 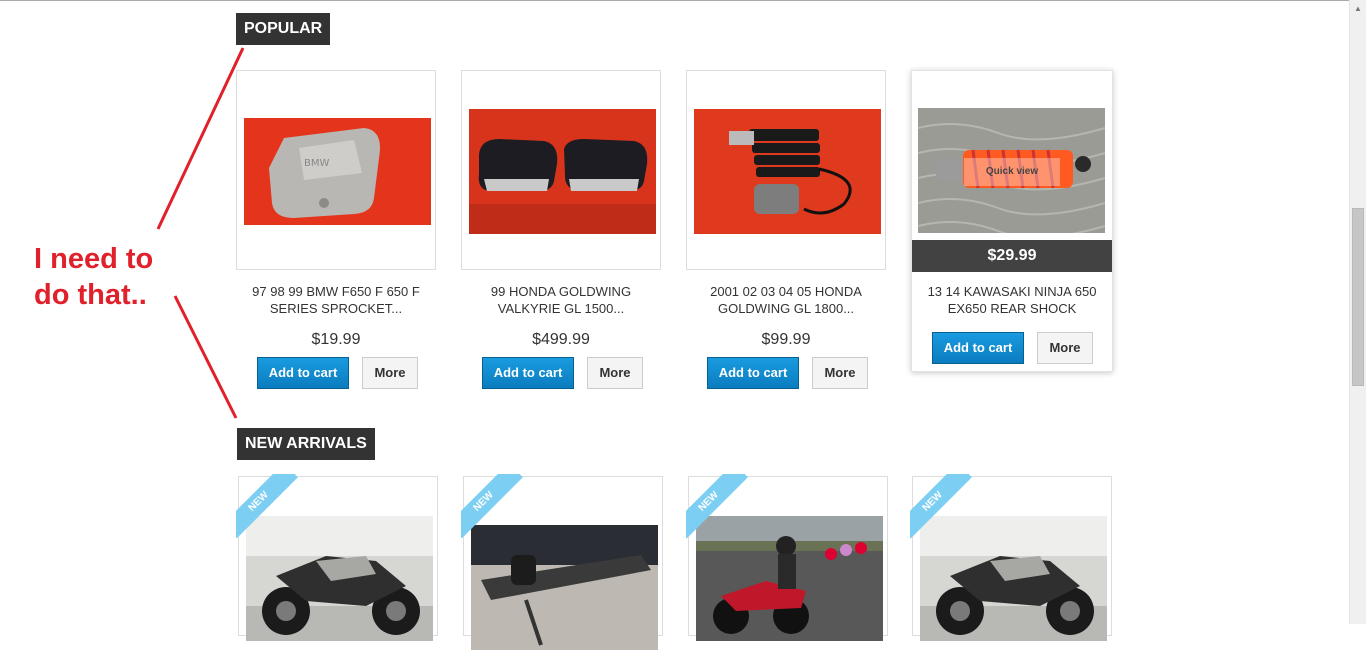 What do you see at coordinates (200, 233) in the screenshot?
I see `annotation-lines` at bounding box center [200, 233].